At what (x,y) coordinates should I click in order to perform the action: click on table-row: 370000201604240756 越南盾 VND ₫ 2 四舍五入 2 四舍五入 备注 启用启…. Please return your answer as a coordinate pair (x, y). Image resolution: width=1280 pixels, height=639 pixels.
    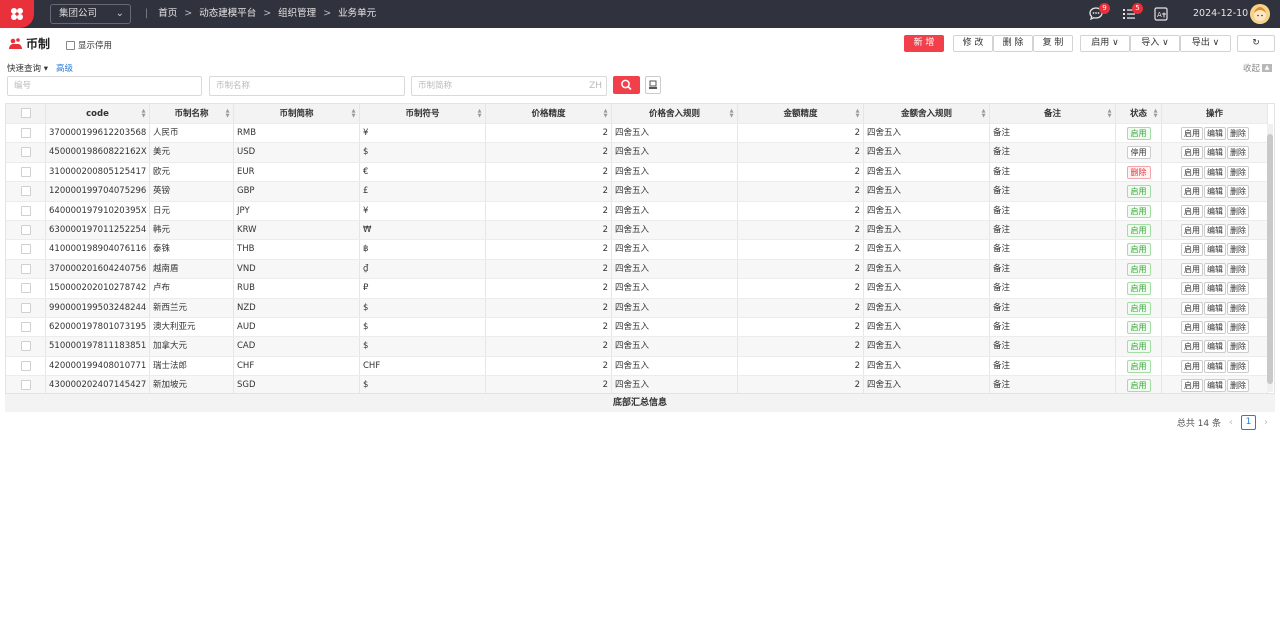
    Looking at the image, I should click on (637, 269).